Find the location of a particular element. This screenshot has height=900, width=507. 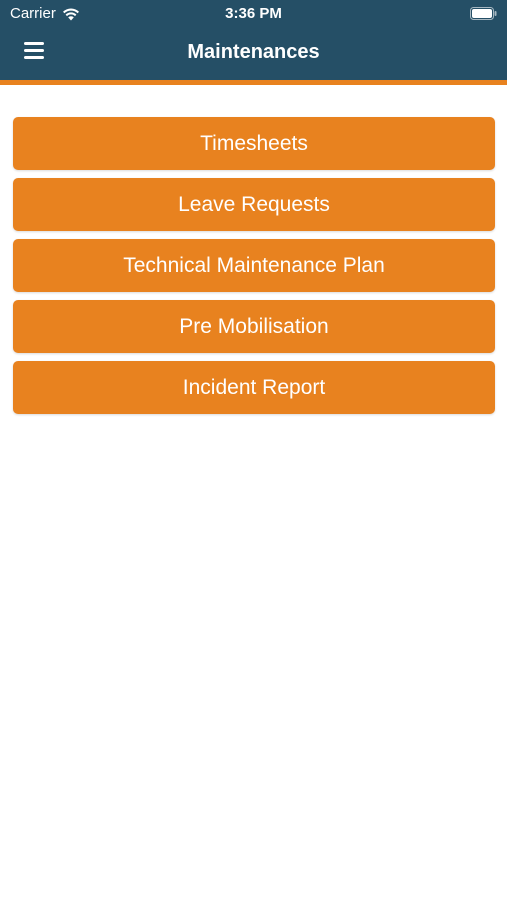

page-title: Maintenances is located at coordinates (253, 52).